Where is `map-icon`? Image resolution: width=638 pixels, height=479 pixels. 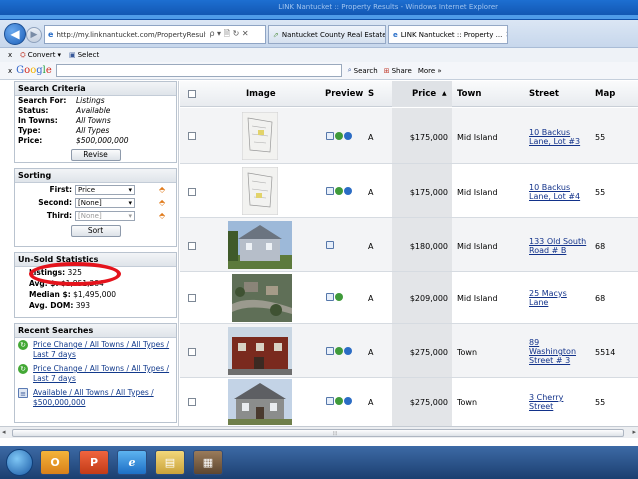 map-icon is located at coordinates (348, 136).